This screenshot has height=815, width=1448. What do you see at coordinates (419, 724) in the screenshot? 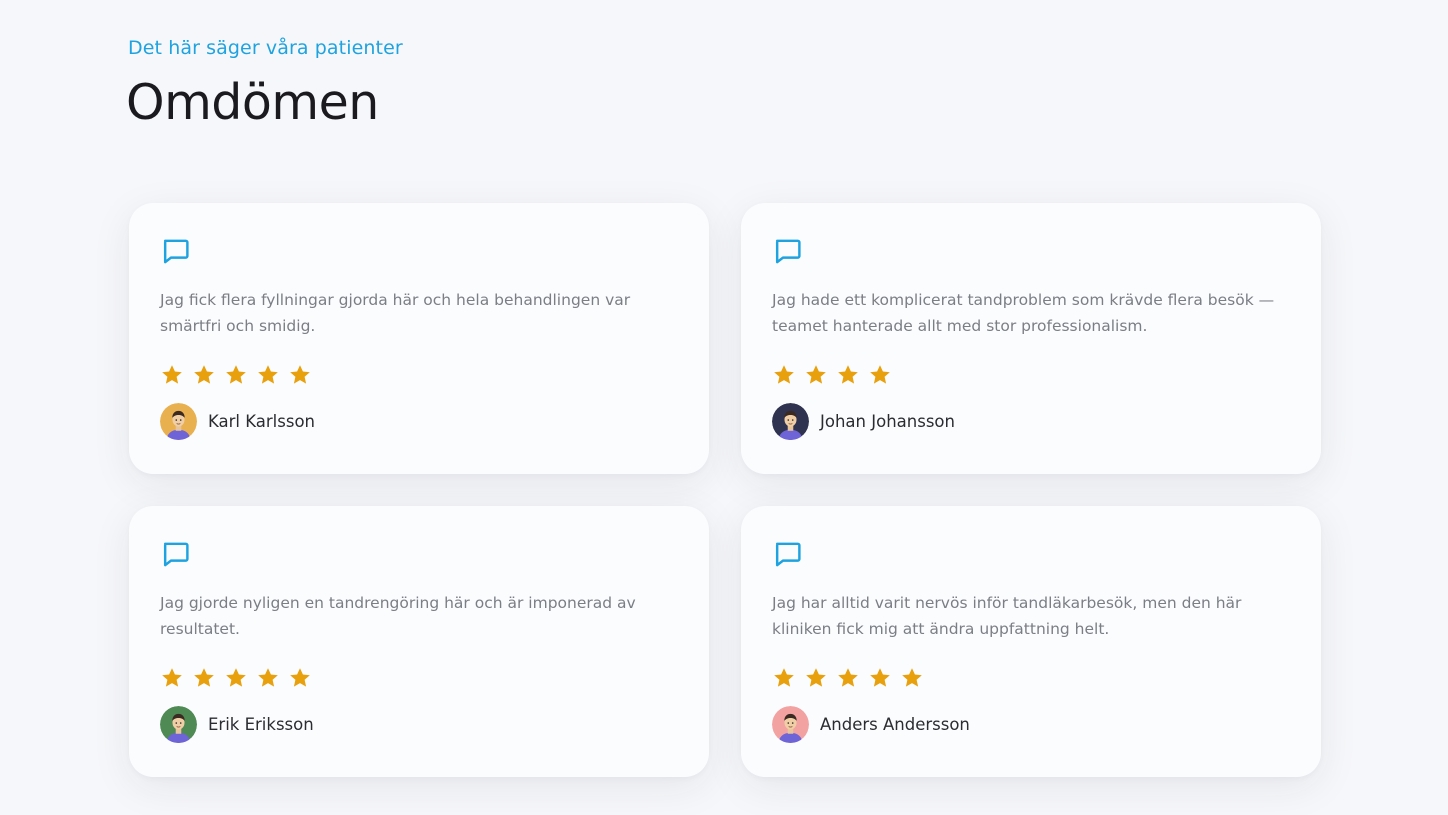
I see `review-author: Erik Eriksson` at bounding box center [419, 724].